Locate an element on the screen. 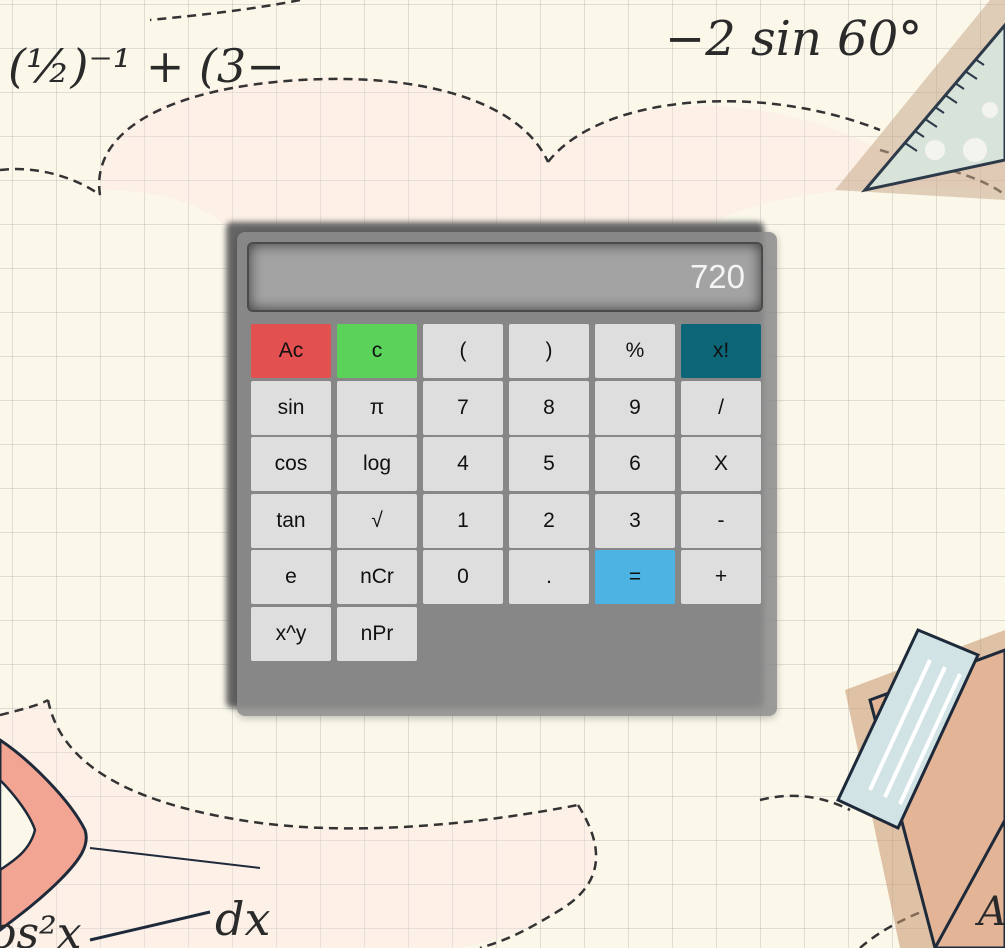 This screenshot has width=1005, height=948. digit-3-button: 3 is located at coordinates (635, 520).